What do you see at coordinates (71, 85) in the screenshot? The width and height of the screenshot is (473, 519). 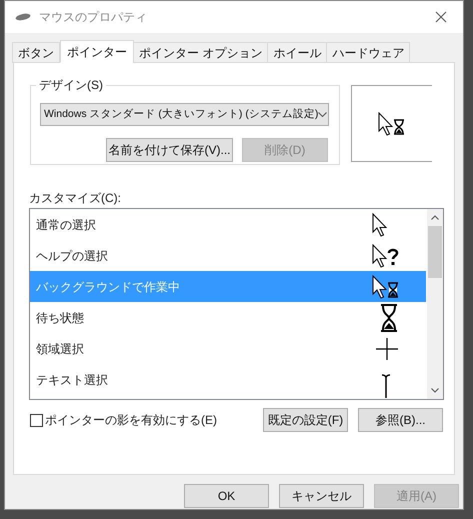 I see `group-label: デザイン(S)` at bounding box center [71, 85].